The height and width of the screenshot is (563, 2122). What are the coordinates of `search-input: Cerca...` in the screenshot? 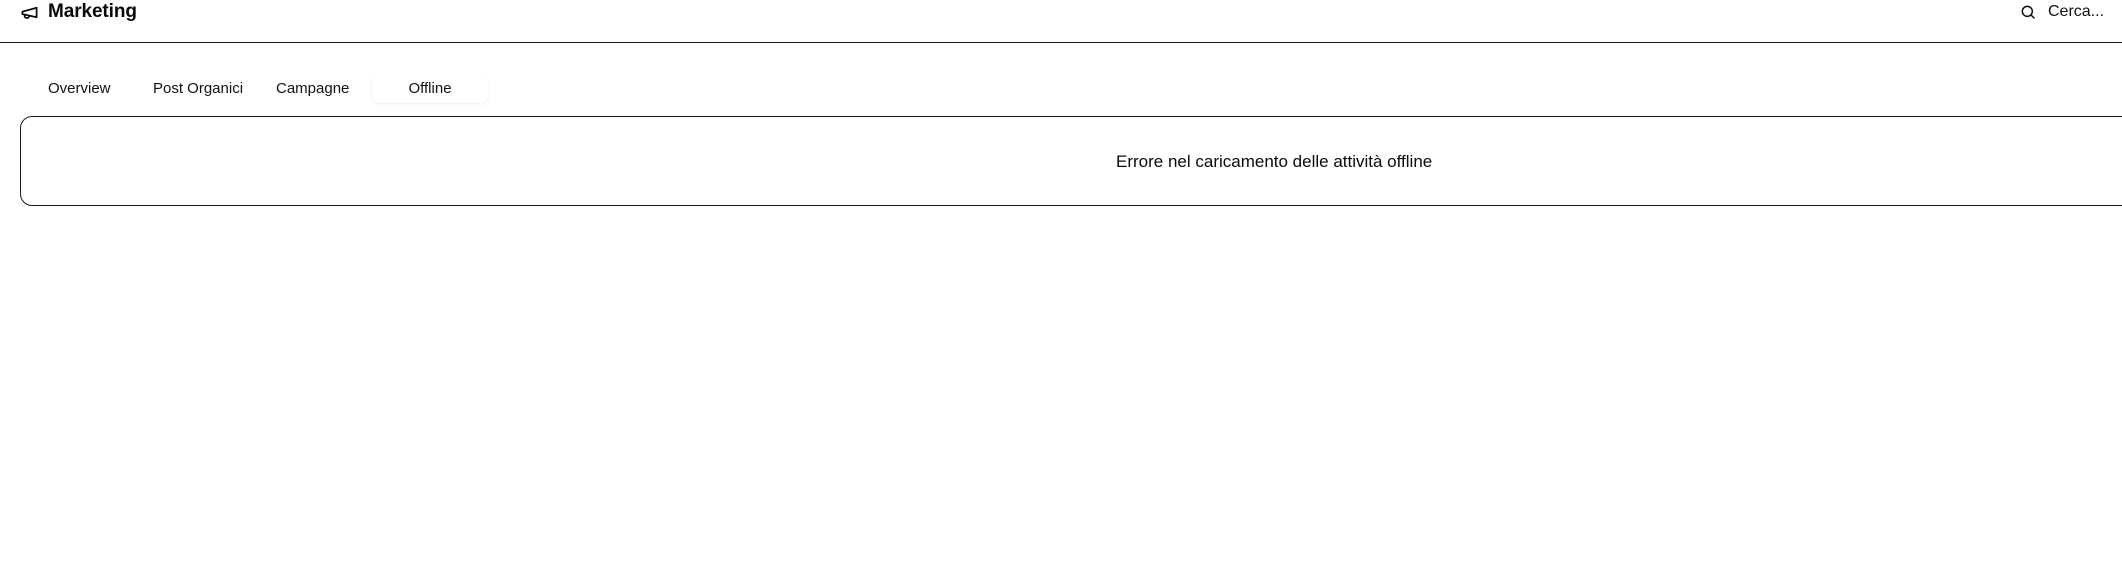 It's located at (2076, 12).